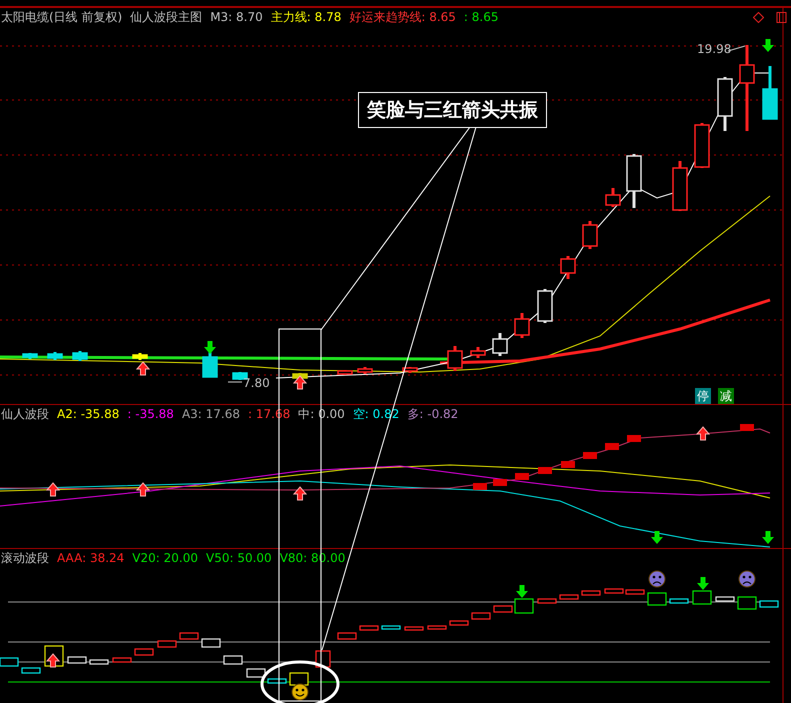 Image resolution: width=791 pixels, height=703 pixels. Describe the element at coordinates (88, 414) in the screenshot. I see `indicator-reading: A2: -35.88` at that location.